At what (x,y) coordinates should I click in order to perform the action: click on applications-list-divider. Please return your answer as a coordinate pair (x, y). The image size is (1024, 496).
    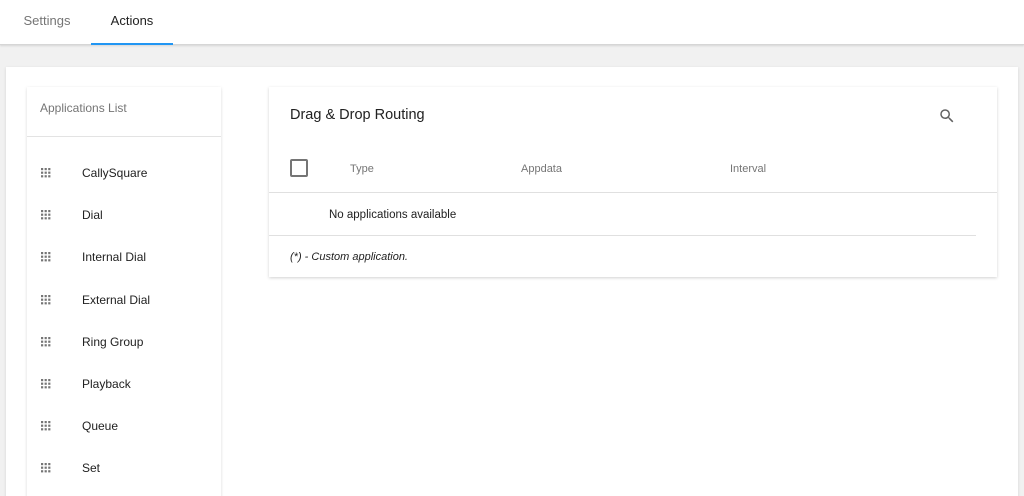
    Looking at the image, I should click on (124, 136).